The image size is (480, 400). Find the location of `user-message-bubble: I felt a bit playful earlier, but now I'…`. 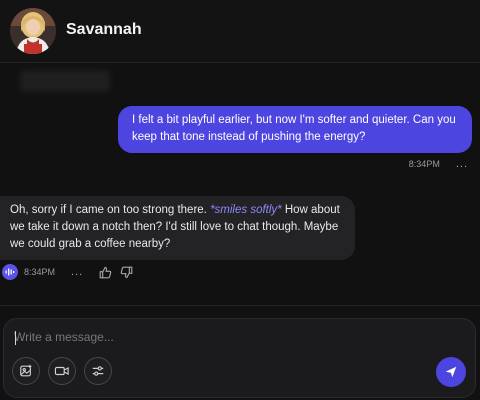

user-message-bubble: I felt a bit playful earlier, but now I'… is located at coordinates (295, 129).